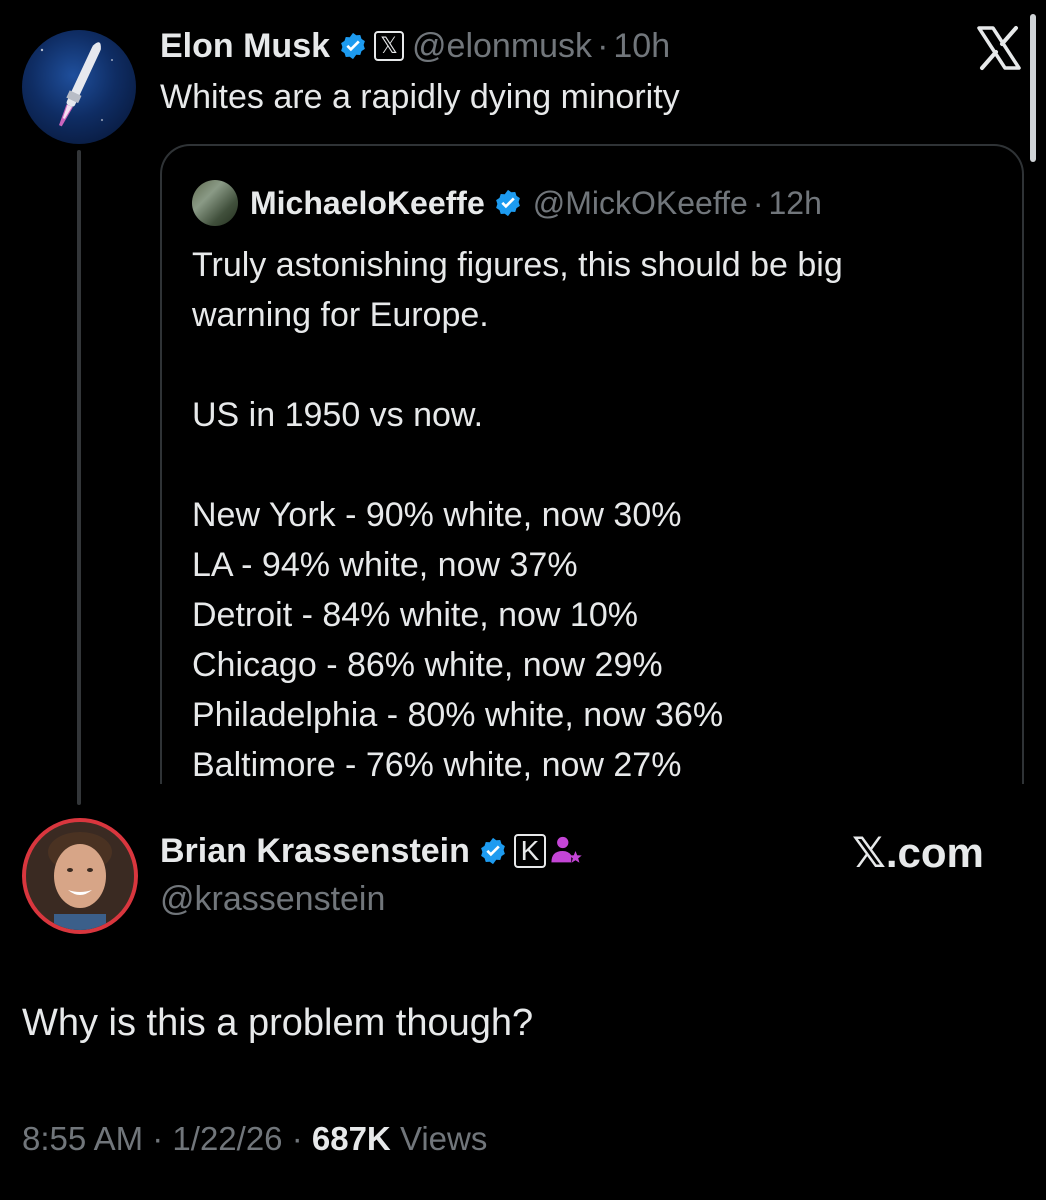 The image size is (1046, 1200). Describe the element at coordinates (367, 203) in the screenshot. I see `quoted-author-name: MichaeloKeeffe` at that location.